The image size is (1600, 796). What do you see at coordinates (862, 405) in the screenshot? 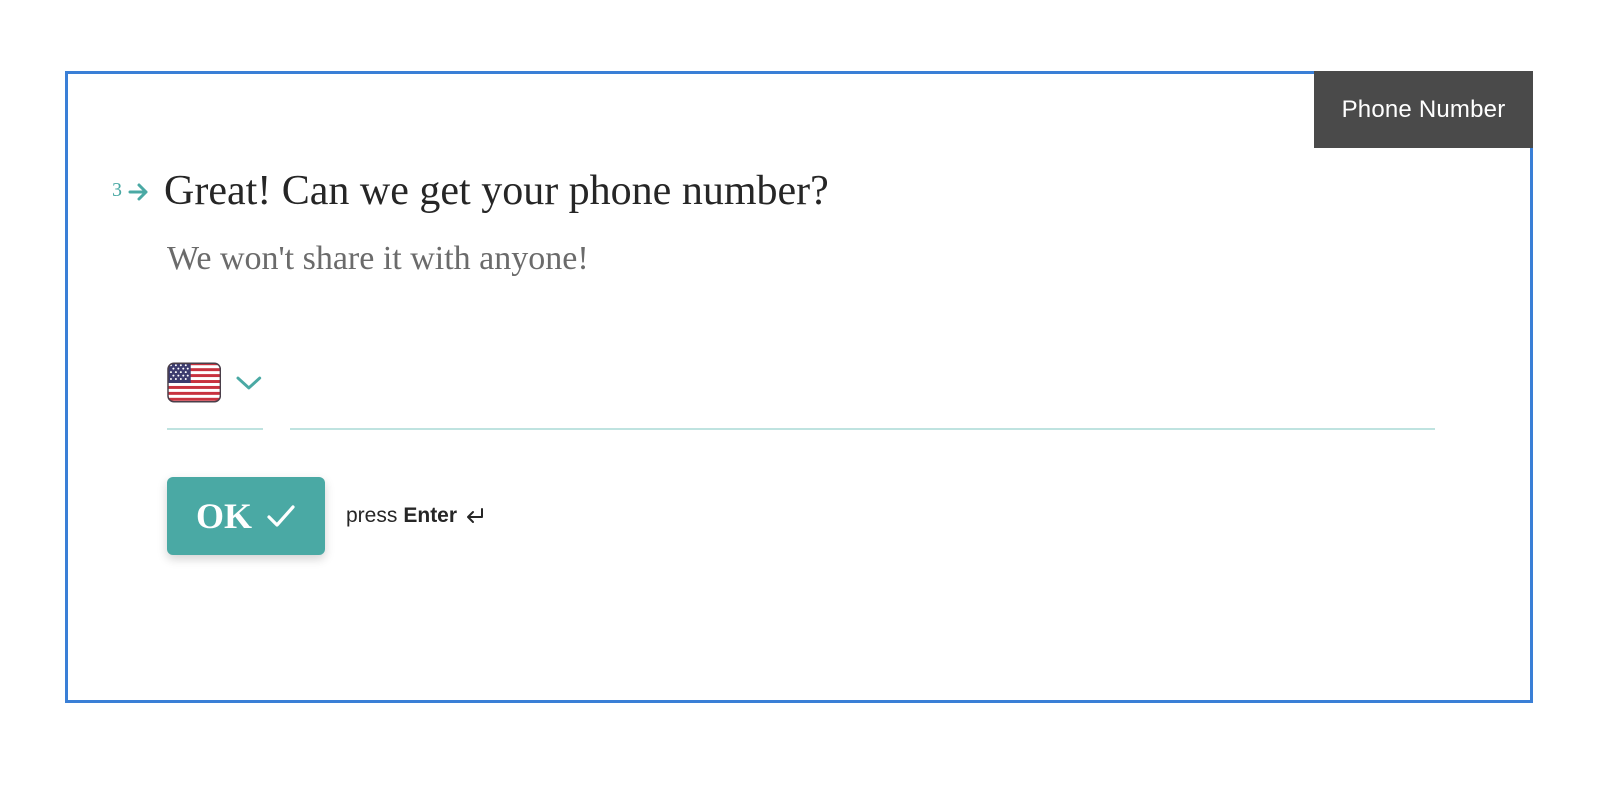
I see `phone-number-input` at bounding box center [862, 405].